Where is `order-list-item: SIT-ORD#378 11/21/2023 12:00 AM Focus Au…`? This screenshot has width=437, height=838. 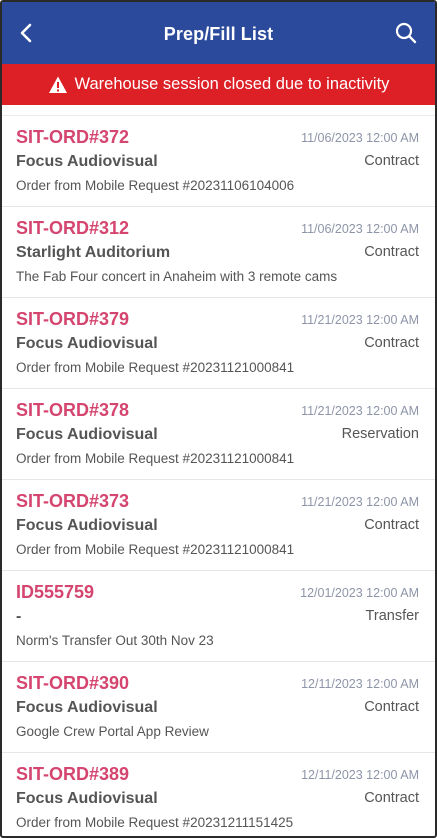 order-list-item: SIT-ORD#378 11/21/2023 12:00 AM Focus Au… is located at coordinates (218, 433).